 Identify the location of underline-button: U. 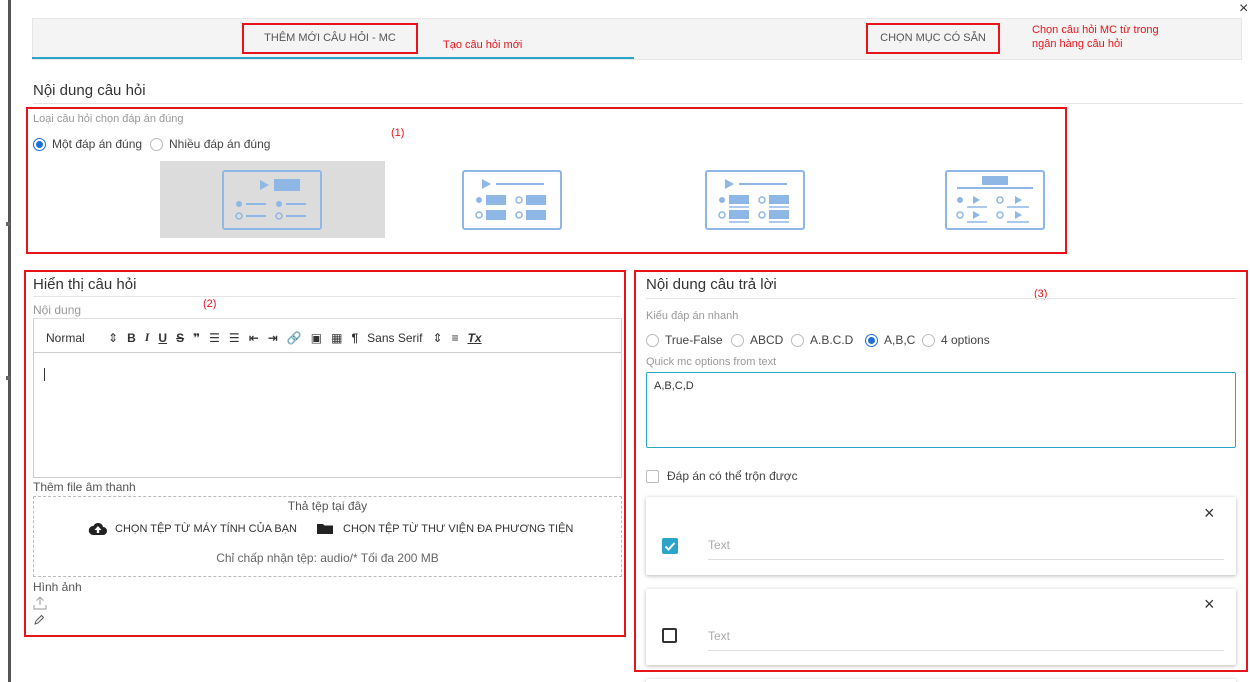
(162, 338).